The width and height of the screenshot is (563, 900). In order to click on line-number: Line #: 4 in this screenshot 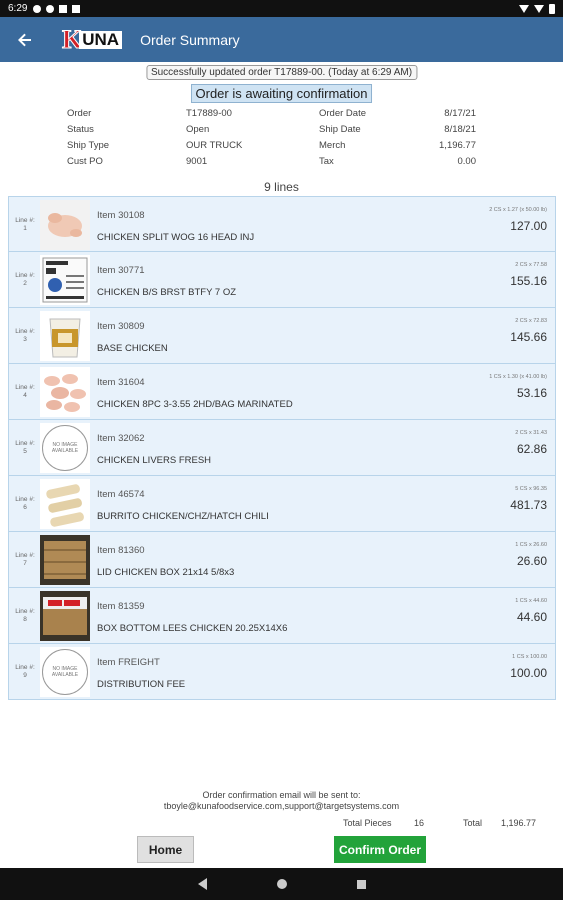, I will do `click(25, 392)`.